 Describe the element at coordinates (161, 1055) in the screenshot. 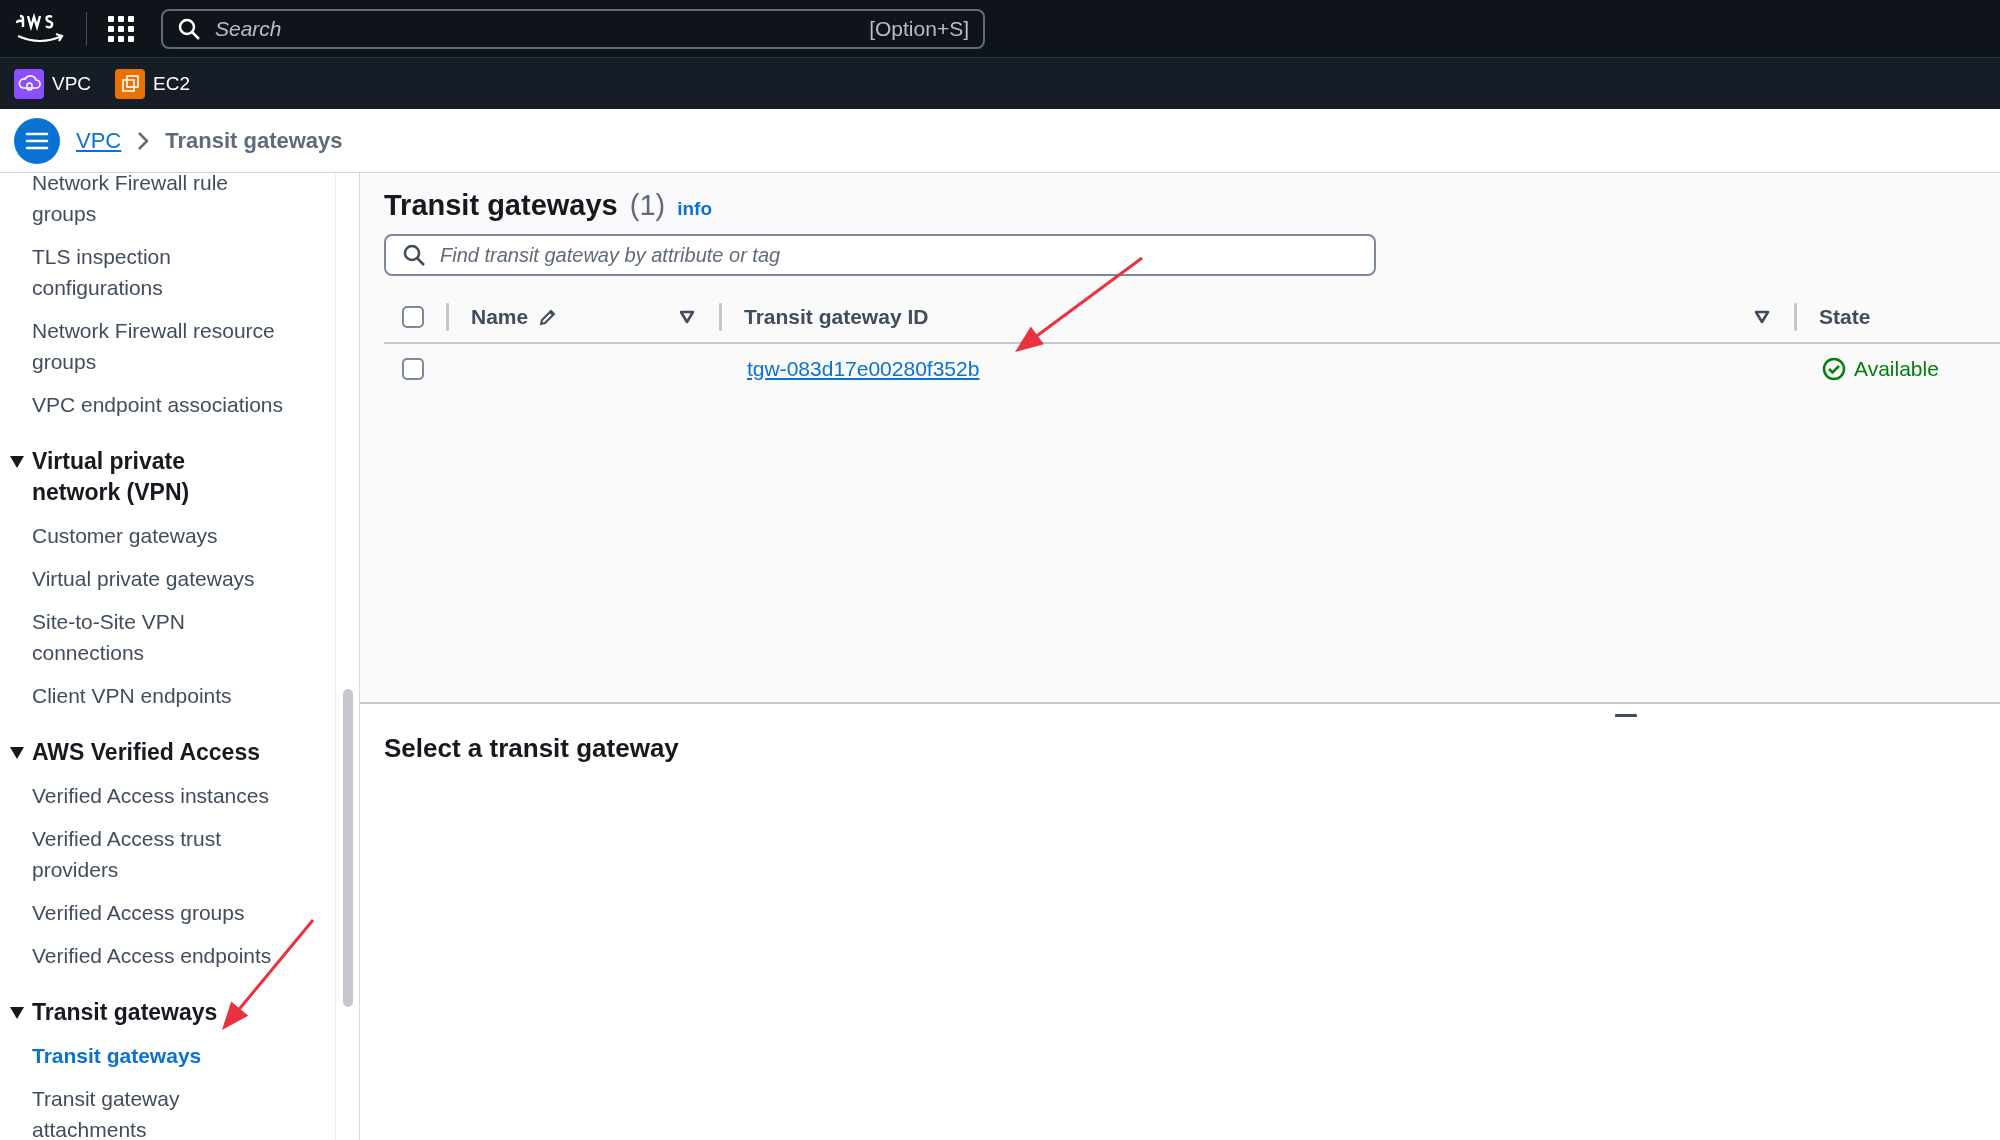

I see `sidebar-link: Transit gateways` at that location.